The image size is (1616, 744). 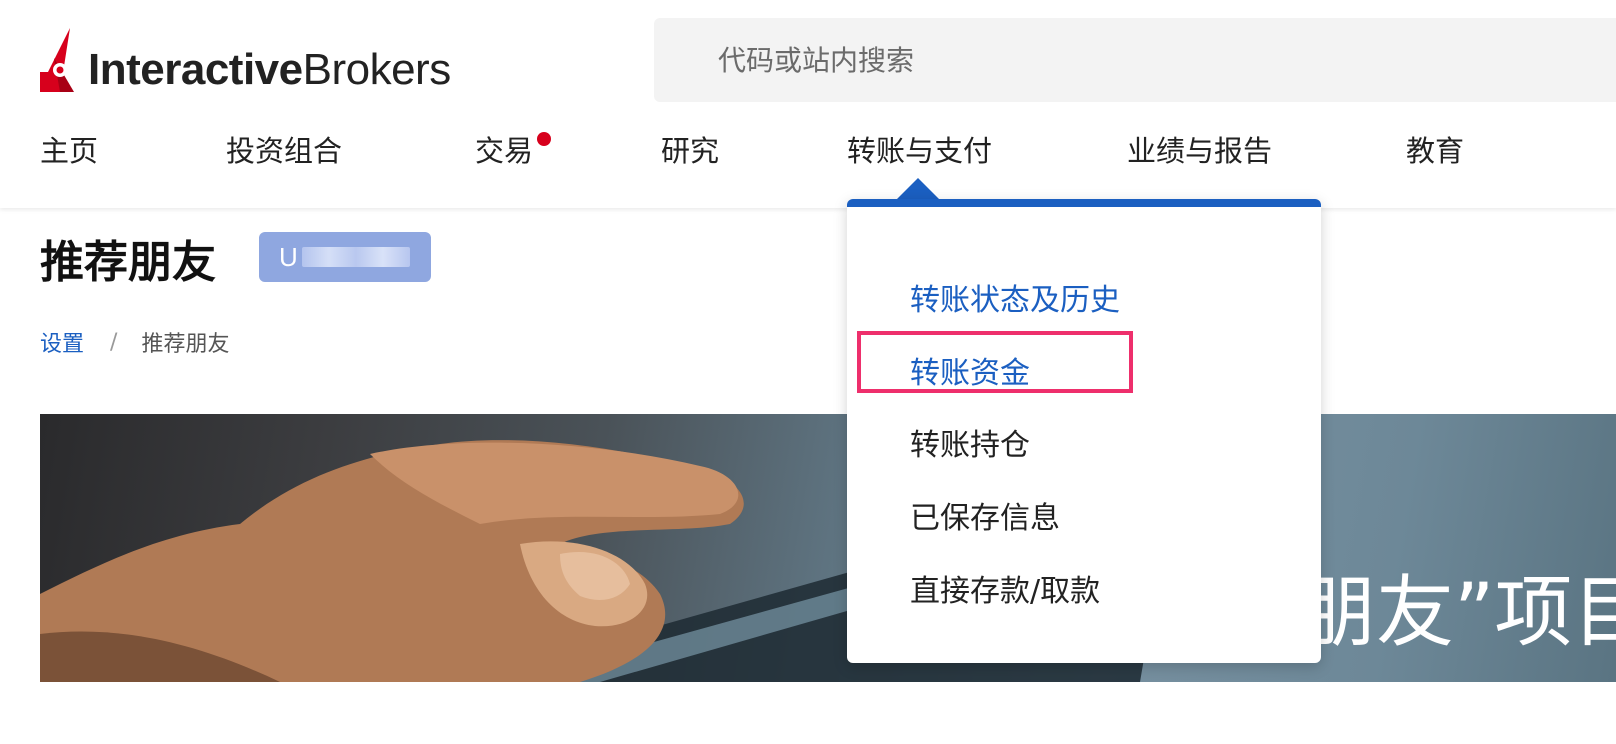 I want to click on nav-item-education: 教育, so click(x=1435, y=149).